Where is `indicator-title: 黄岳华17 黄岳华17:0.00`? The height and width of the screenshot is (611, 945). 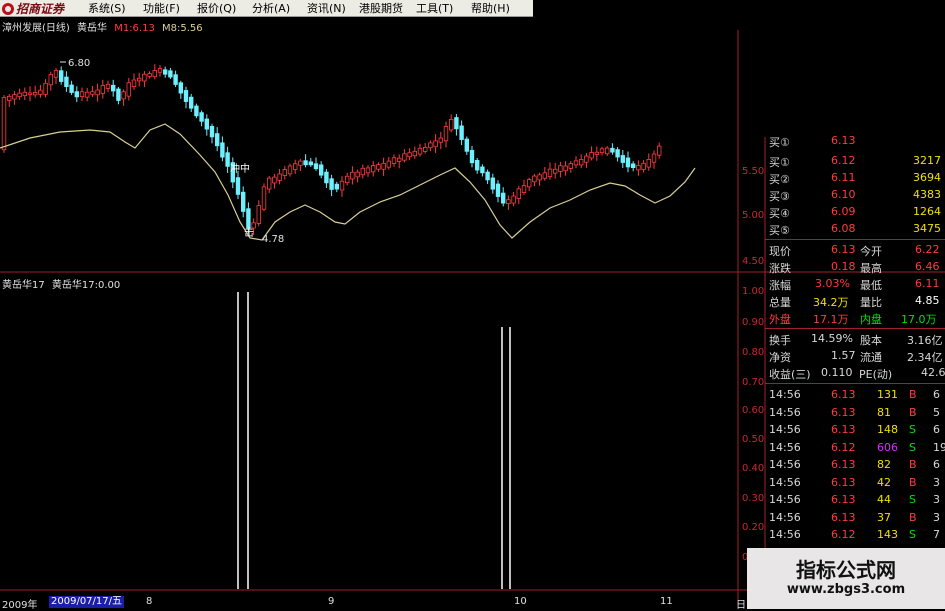
indicator-title: 黄岳华17 黄岳华17:0.00 is located at coordinates (61, 283).